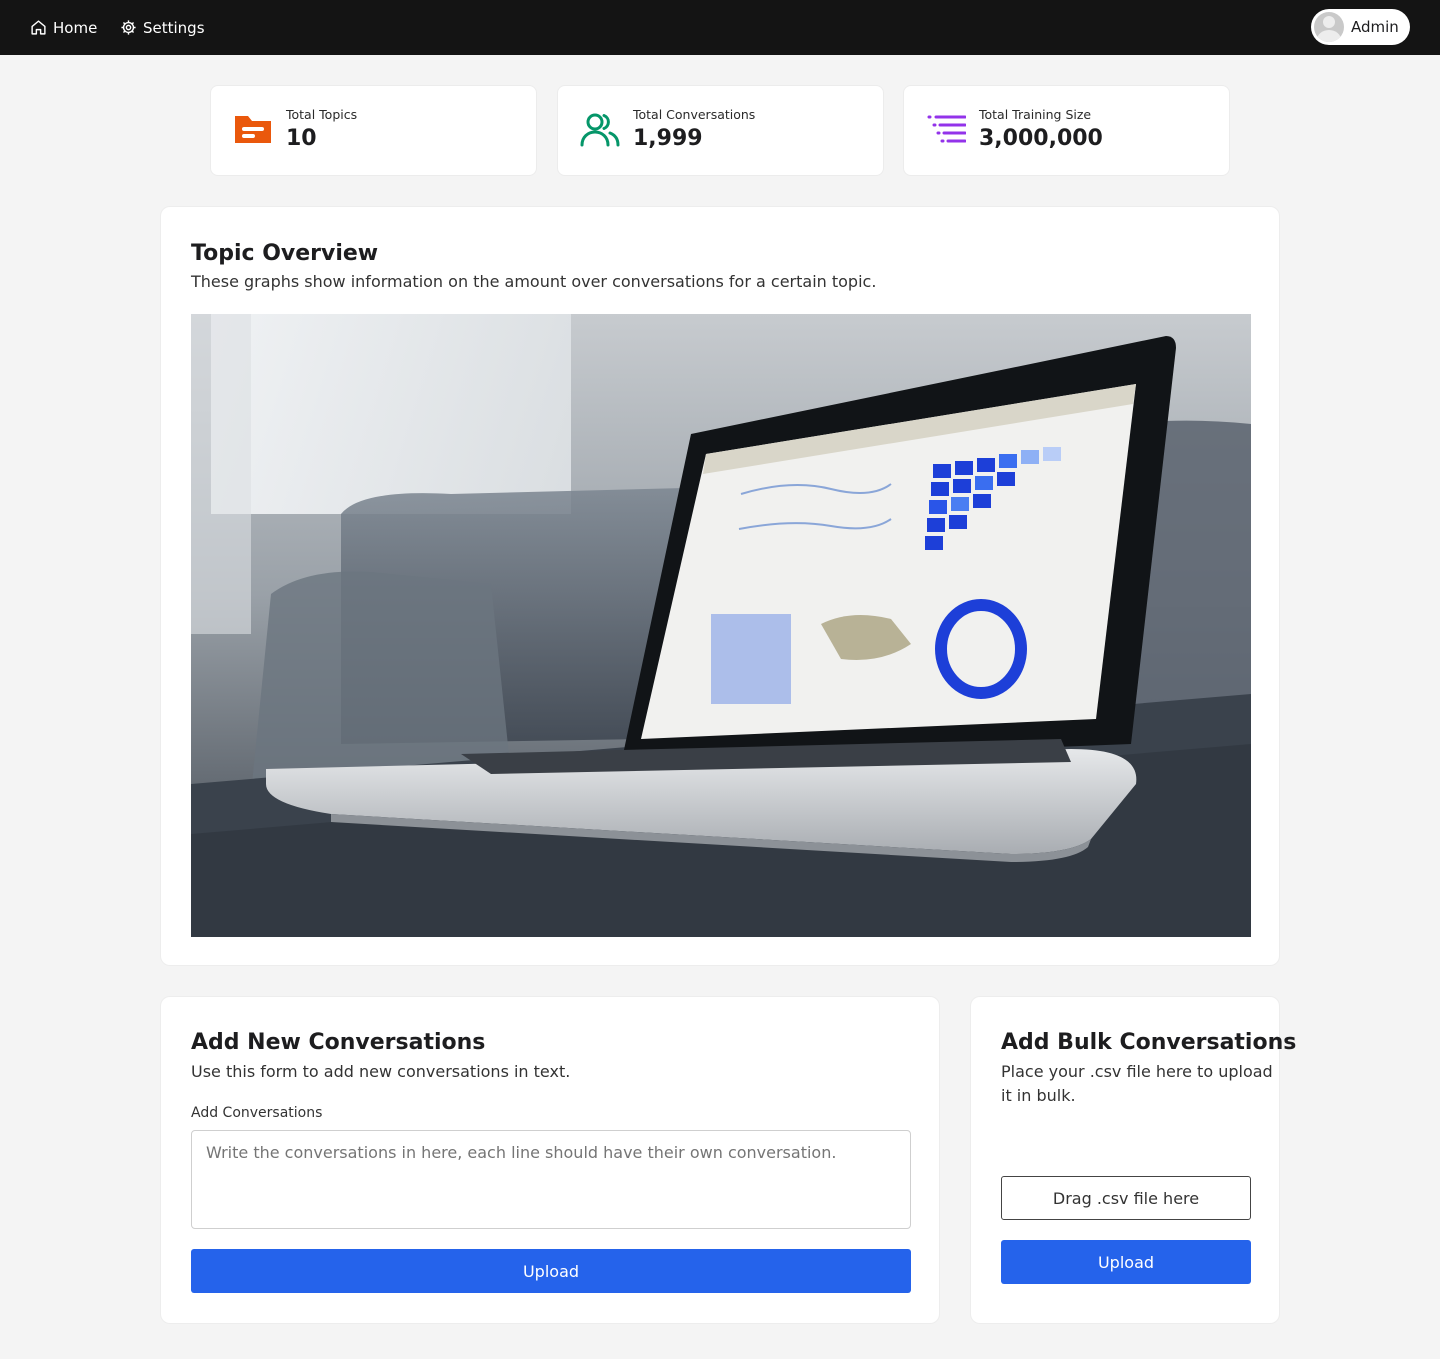 This screenshot has height=1359, width=1440. What do you see at coordinates (694, 114) in the screenshot?
I see `stat-label: Total Conversations` at bounding box center [694, 114].